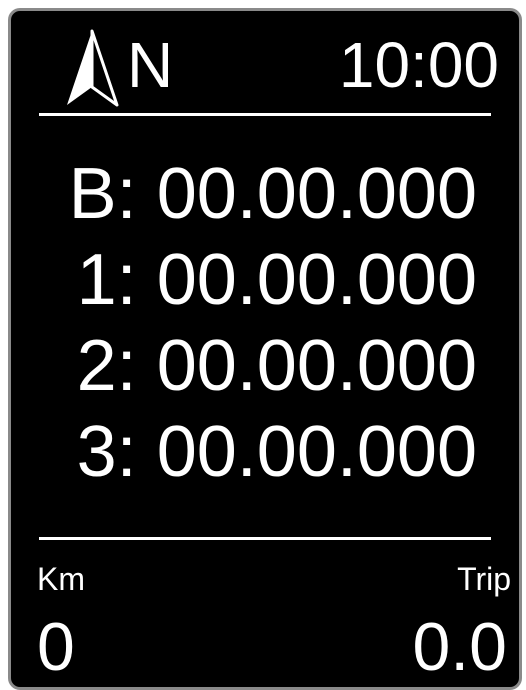 The width and height of the screenshot is (526, 690). Describe the element at coordinates (265, 538) in the screenshot. I see `bottom-divider` at that location.